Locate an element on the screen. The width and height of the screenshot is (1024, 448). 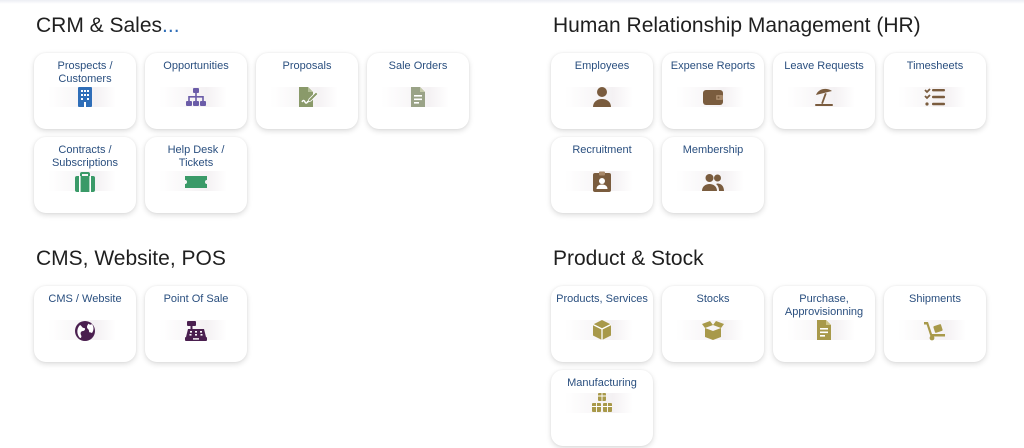
tile-contracts-subscriptions: Contracts / Subscriptions is located at coordinates (85, 175).